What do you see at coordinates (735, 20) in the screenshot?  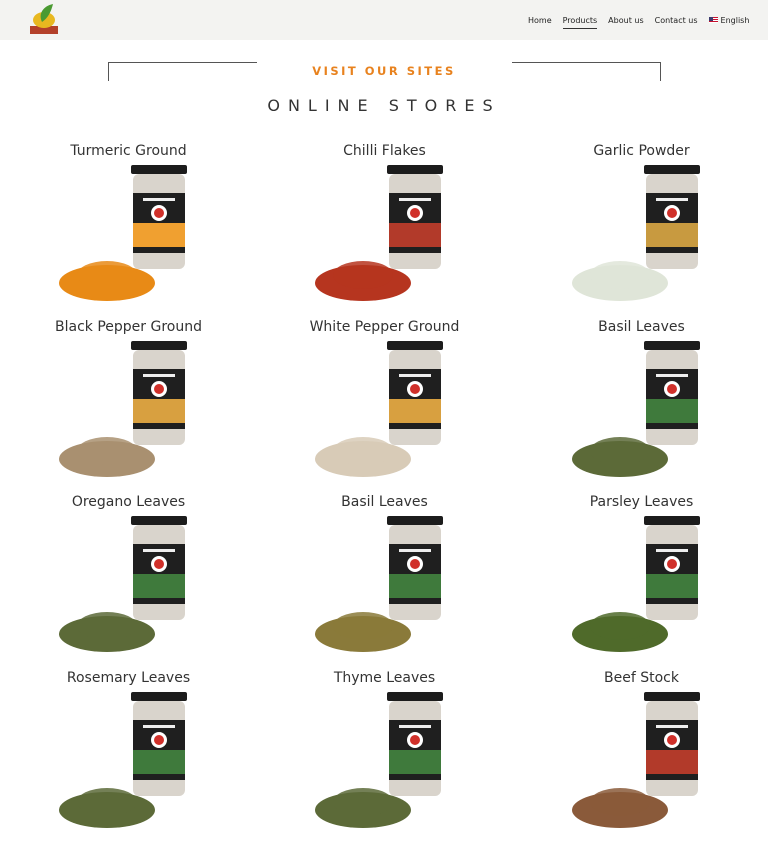 I see `language-label: English` at bounding box center [735, 20].